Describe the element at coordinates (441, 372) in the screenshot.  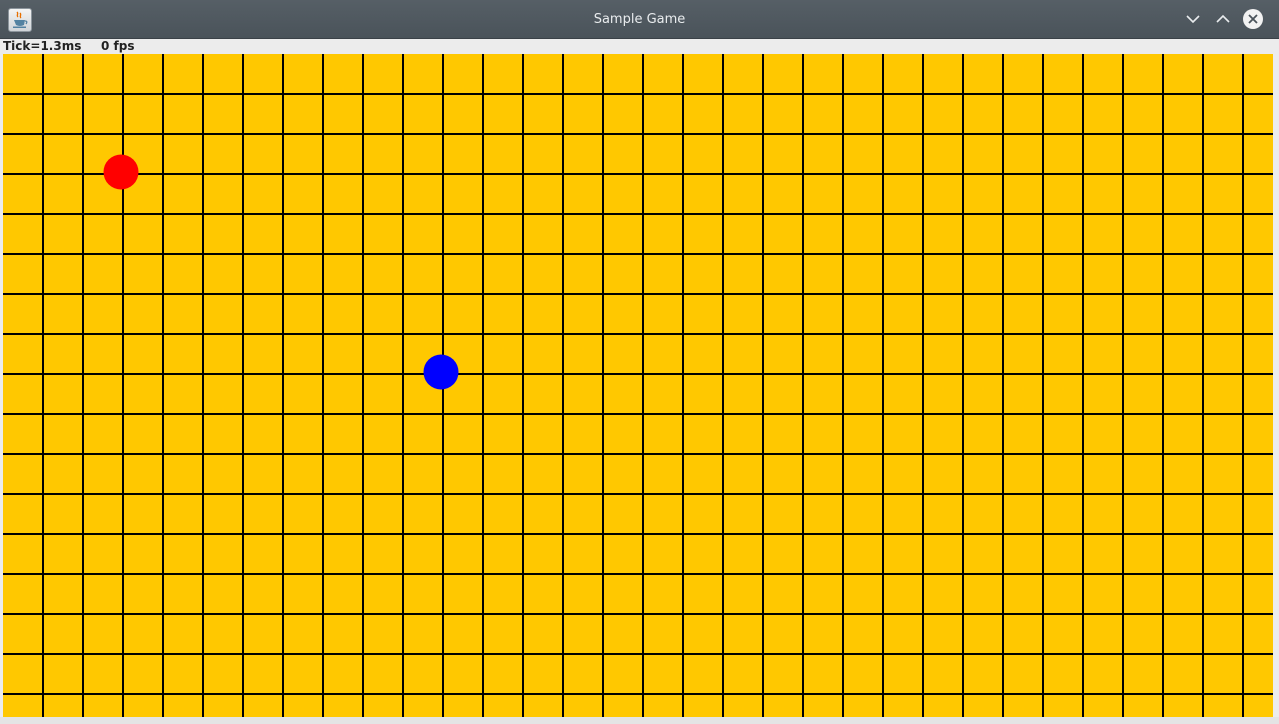
I see `blue-ball` at that location.